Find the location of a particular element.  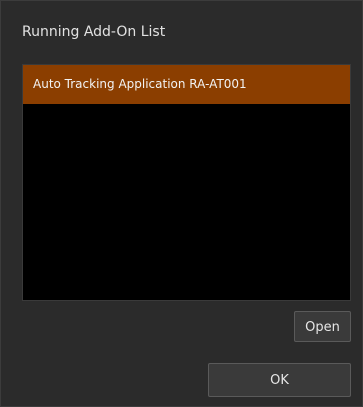

dialog-title: Running Add-On List is located at coordinates (94, 32).